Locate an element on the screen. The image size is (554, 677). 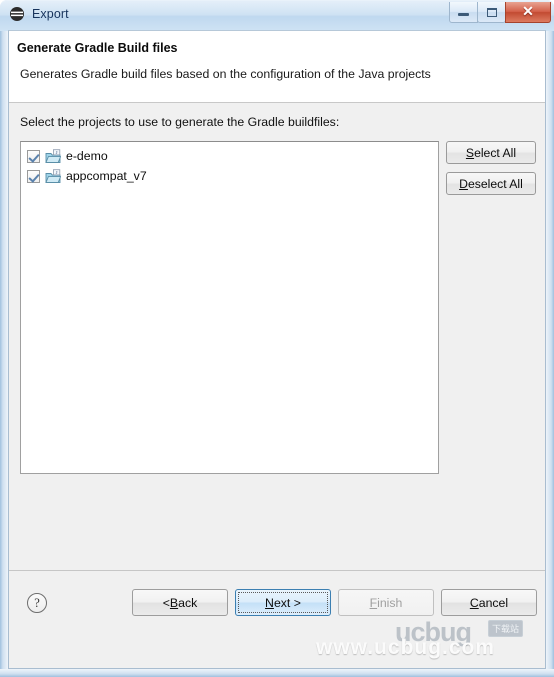
window-frame-right is located at coordinates (550, 353).